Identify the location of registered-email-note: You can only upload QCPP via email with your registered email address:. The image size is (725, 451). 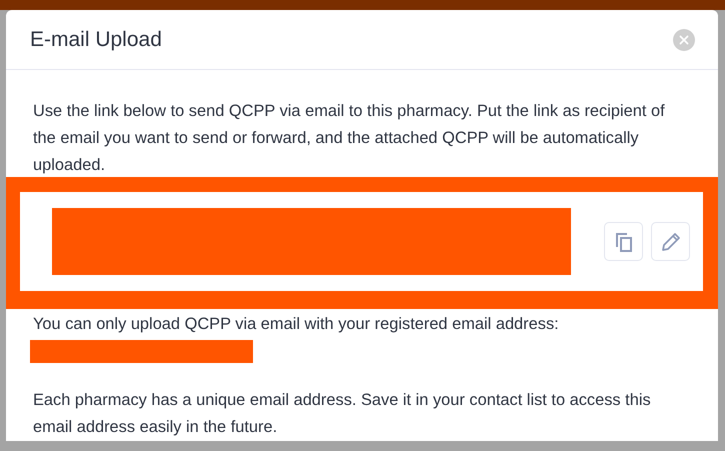
(296, 324).